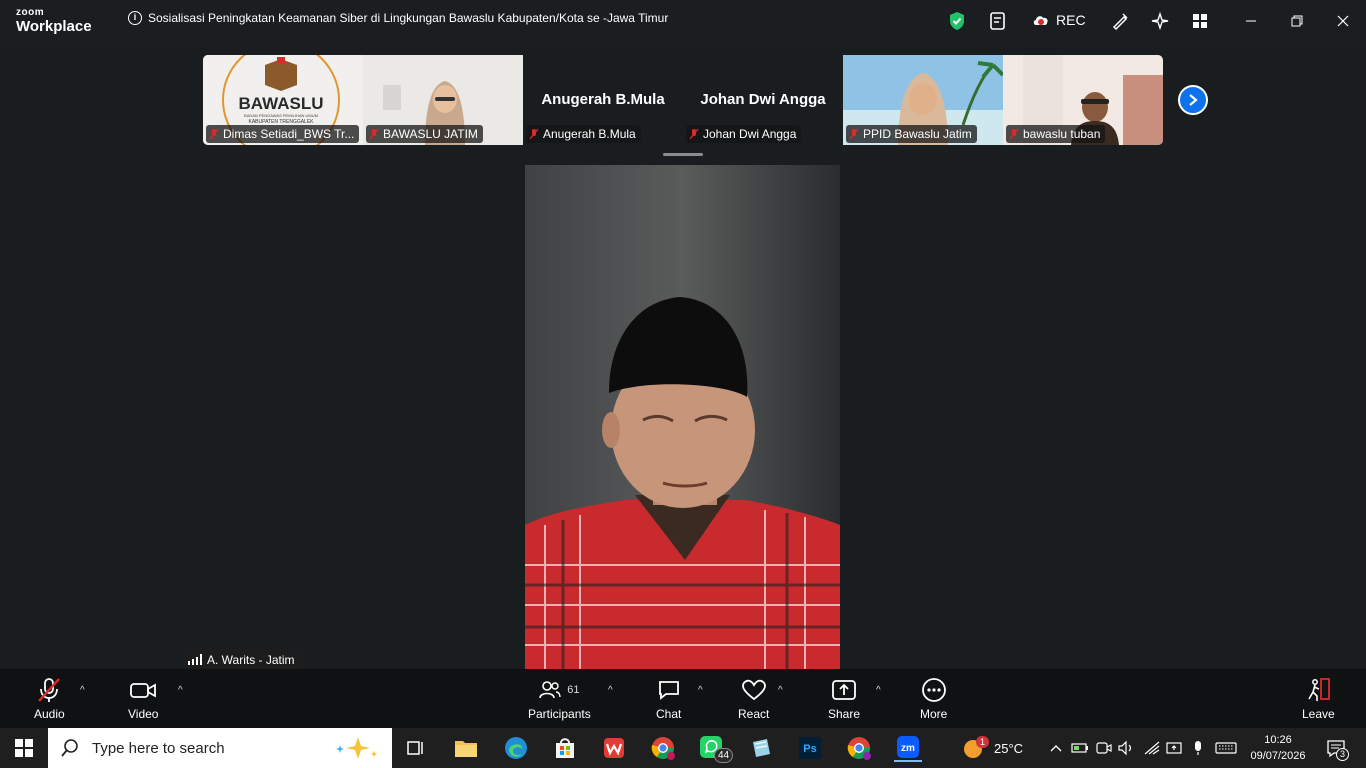 This screenshot has height=768, width=1366. Describe the element at coordinates (780, 690) in the screenshot. I see `react-options-caret: ^` at that location.